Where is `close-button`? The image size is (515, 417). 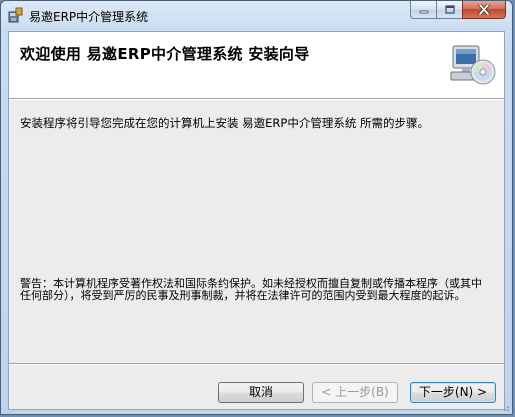 close-button is located at coordinates (484, 10).